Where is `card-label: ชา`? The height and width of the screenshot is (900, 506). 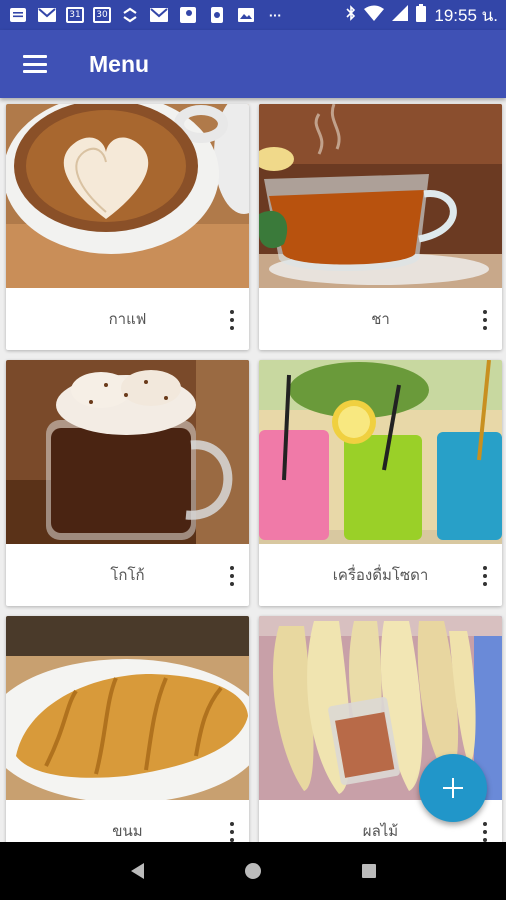
card-label: ชา is located at coordinates (380, 319).